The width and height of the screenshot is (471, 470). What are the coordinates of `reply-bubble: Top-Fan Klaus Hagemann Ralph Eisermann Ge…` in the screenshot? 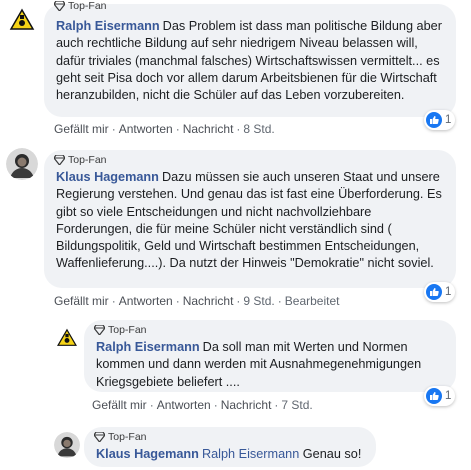 It's located at (230, 447).